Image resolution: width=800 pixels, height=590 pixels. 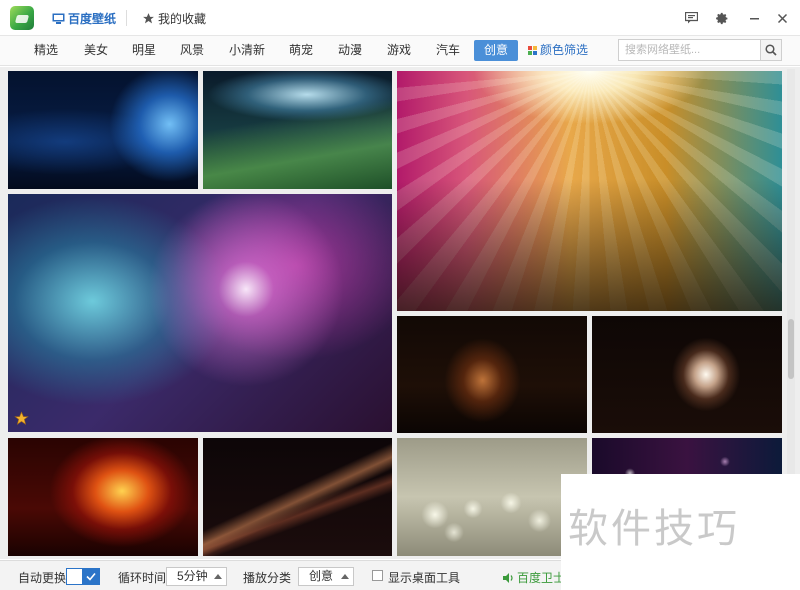 I want to click on tab-baidu-wallpaper-label: 百度壁纸, so click(x=92, y=18).